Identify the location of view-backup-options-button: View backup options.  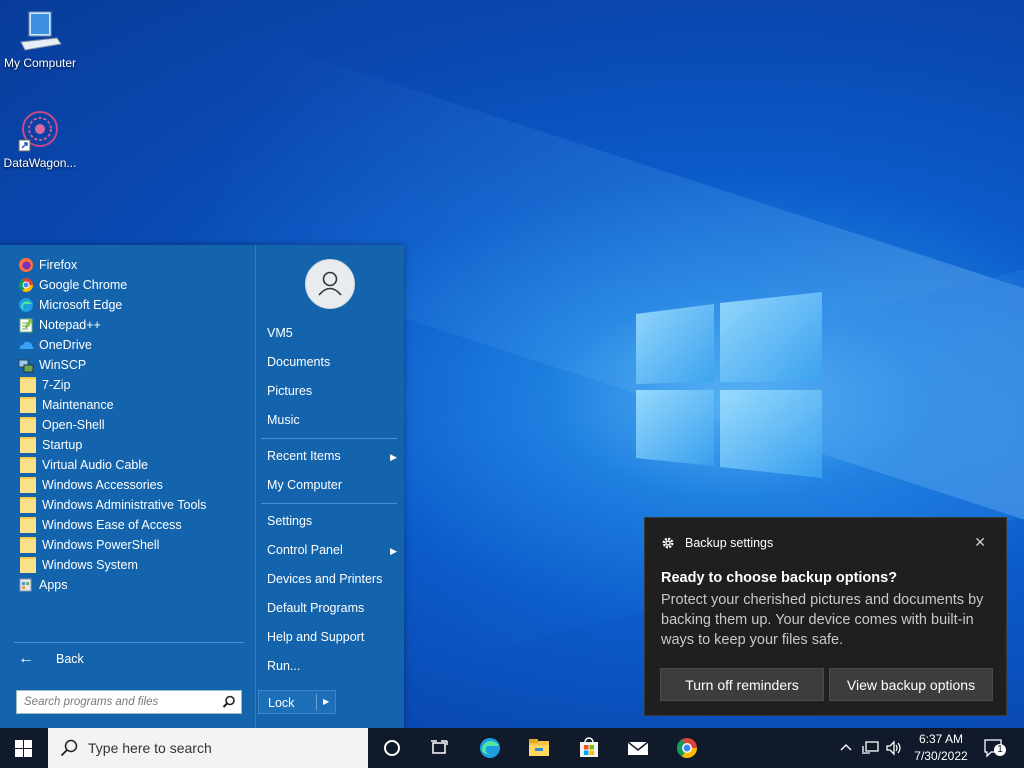
(911, 684).